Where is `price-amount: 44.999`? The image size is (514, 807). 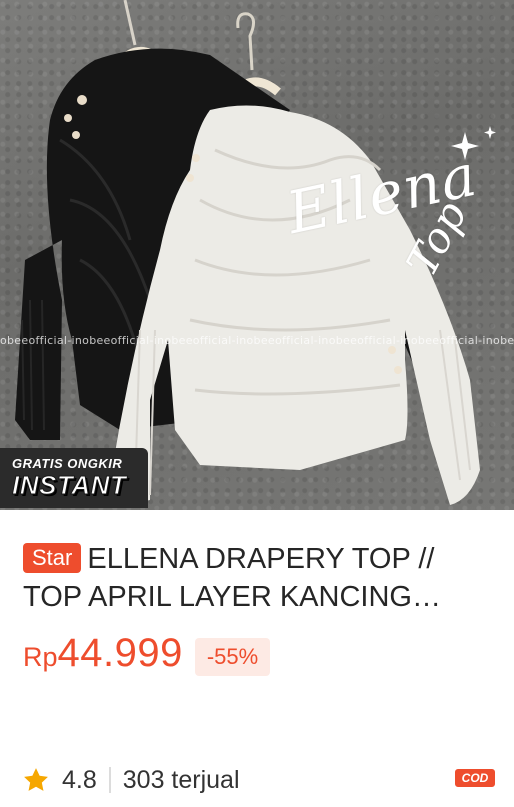 price-amount: 44.999 is located at coordinates (120, 652).